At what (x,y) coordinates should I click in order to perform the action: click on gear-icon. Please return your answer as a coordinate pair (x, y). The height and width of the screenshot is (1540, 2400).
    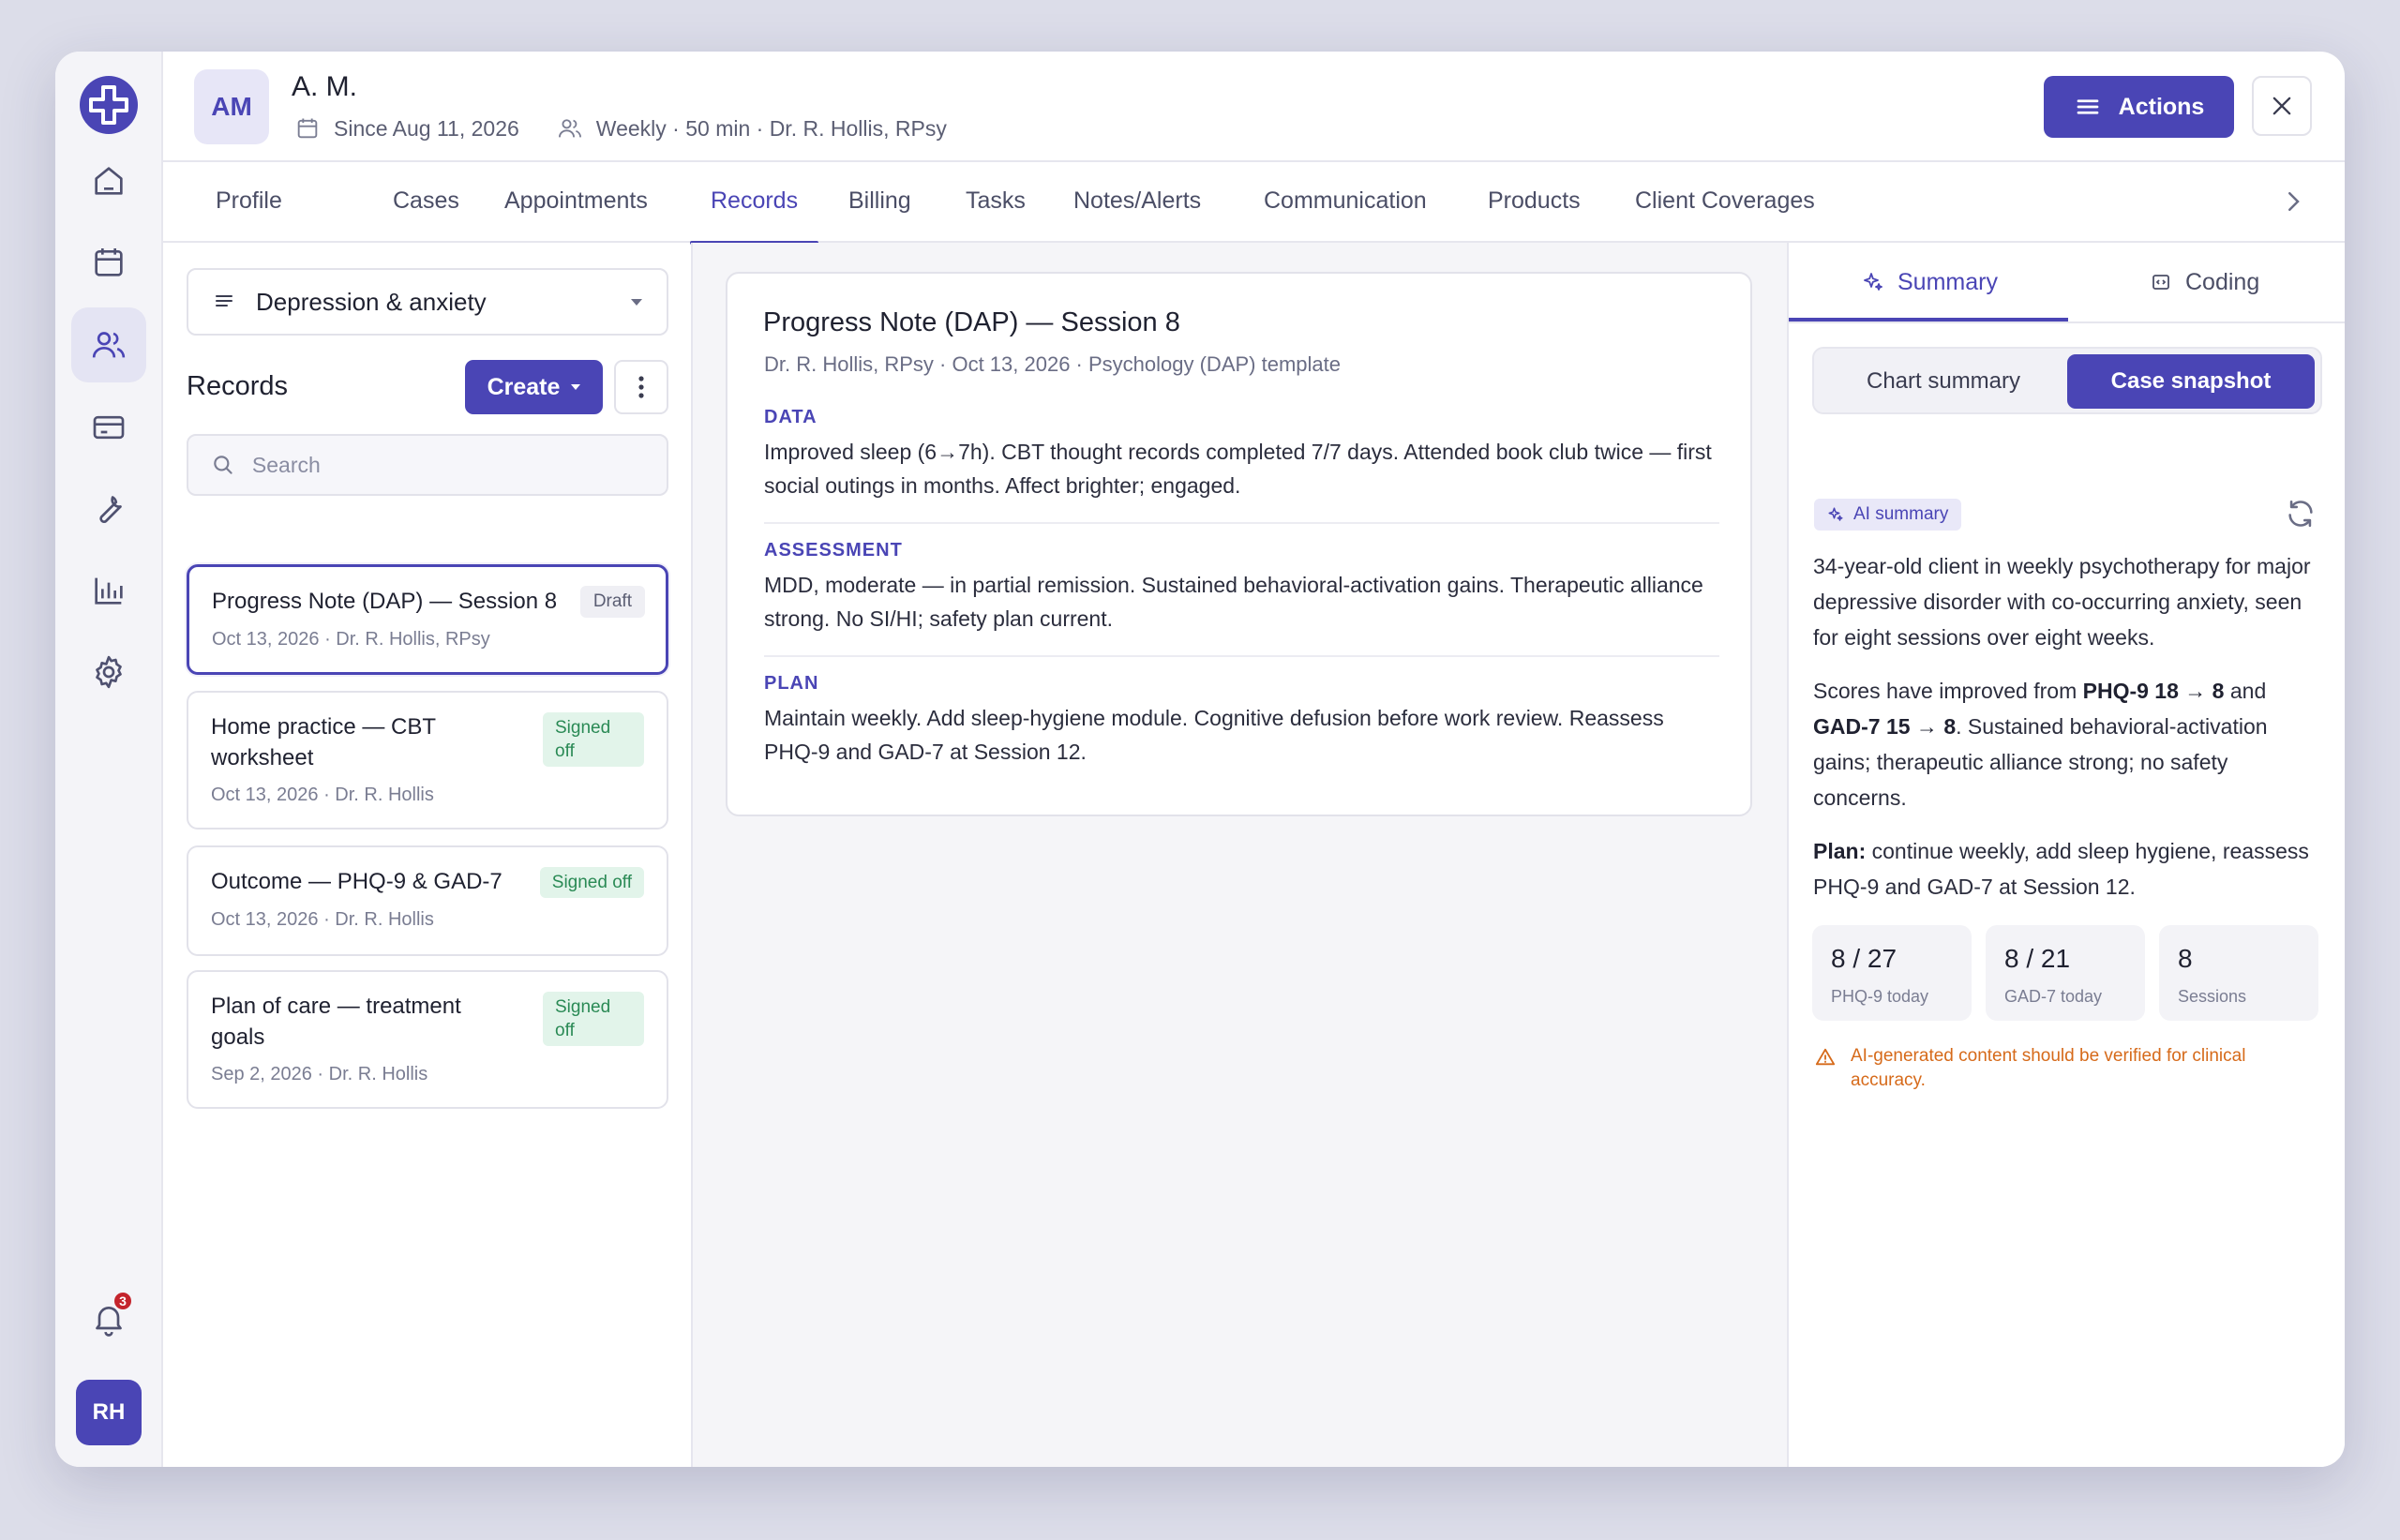
    Looking at the image, I should click on (108, 673).